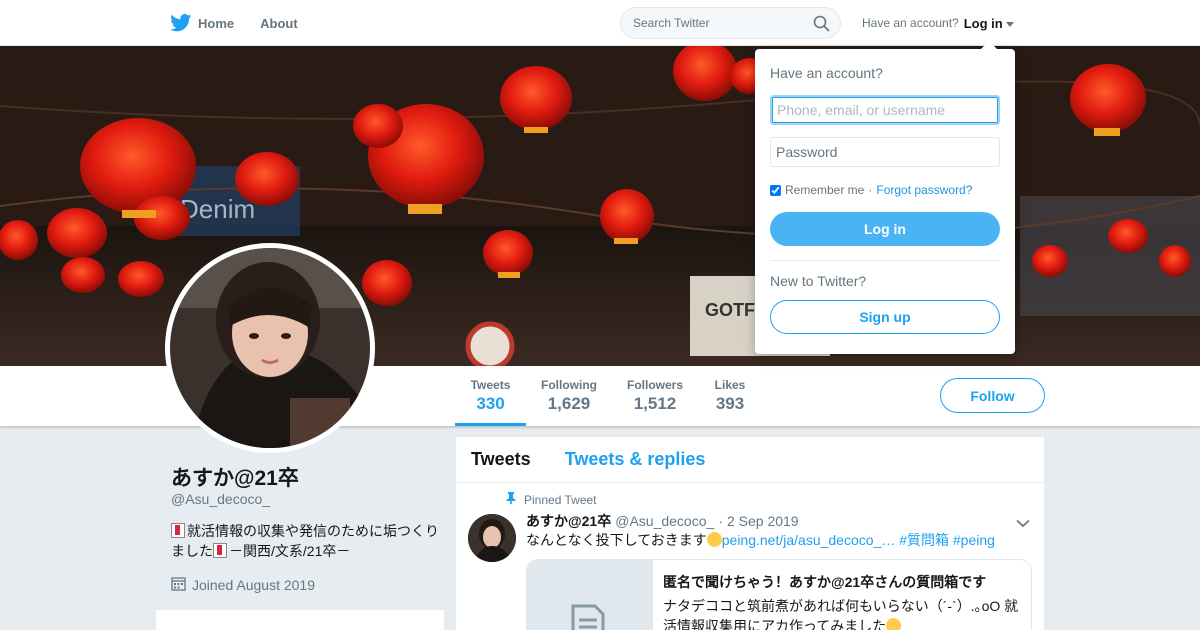 The width and height of the screenshot is (1200, 630). I want to click on stat-following-value: 1,629, so click(569, 403).